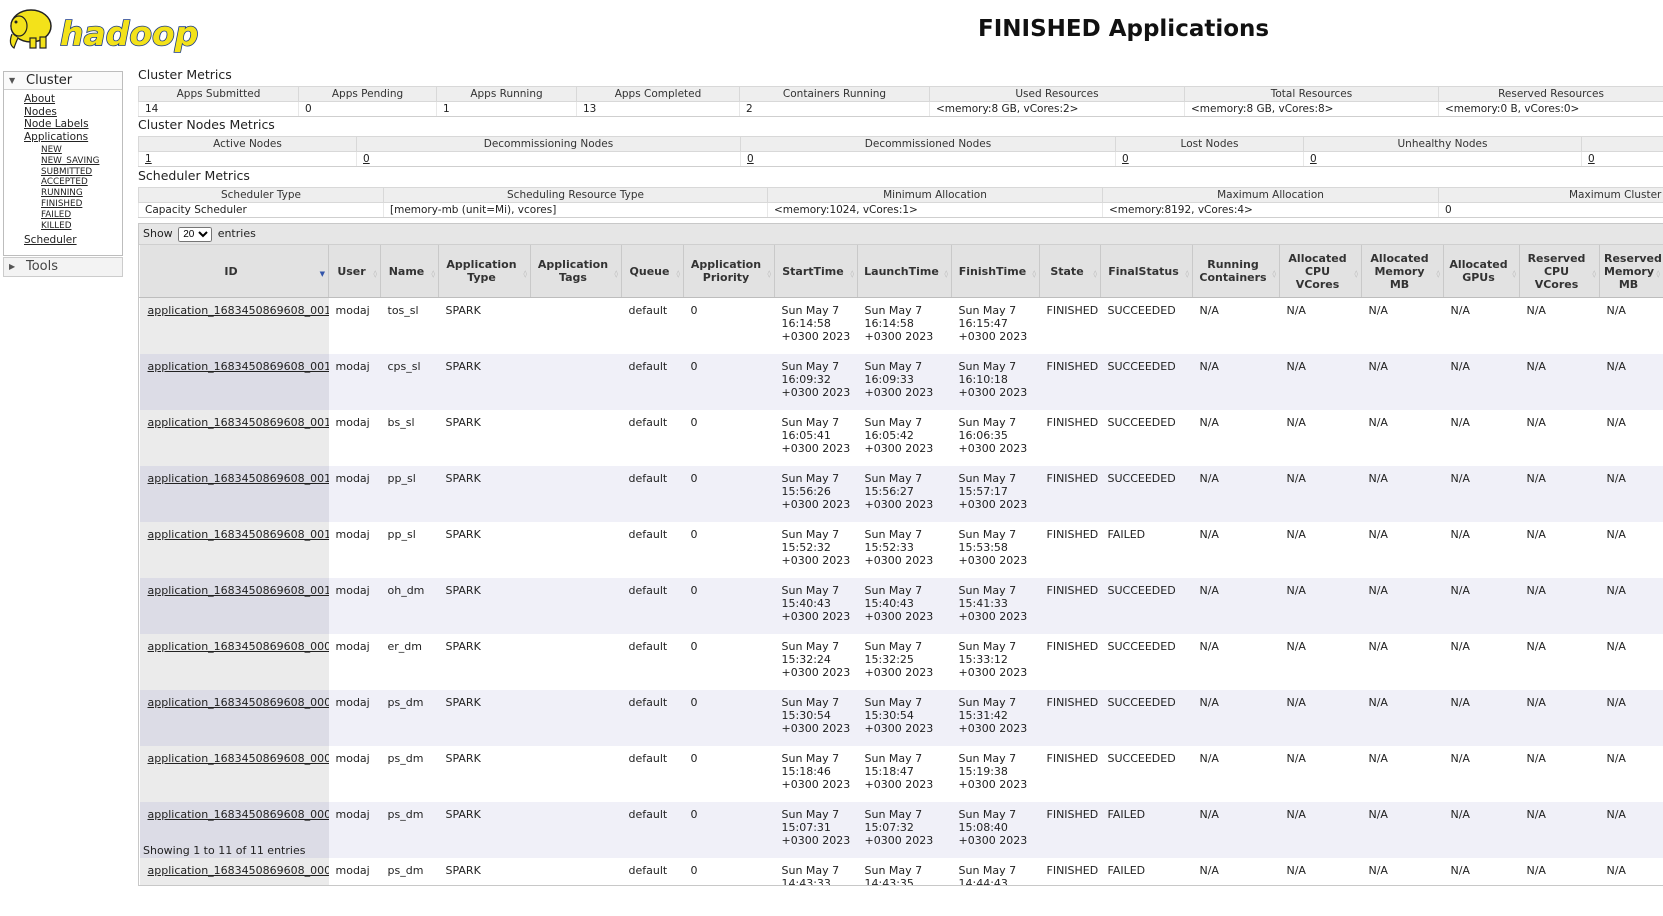  Describe the element at coordinates (729, 271) in the screenshot. I see `column-header-application-priority: Application Priority ◊` at that location.